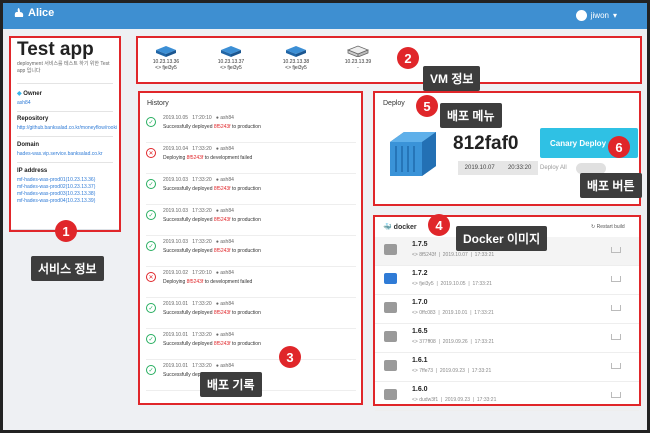 This screenshot has width=650, height=433. I want to click on badge-6: 6, so click(619, 147).